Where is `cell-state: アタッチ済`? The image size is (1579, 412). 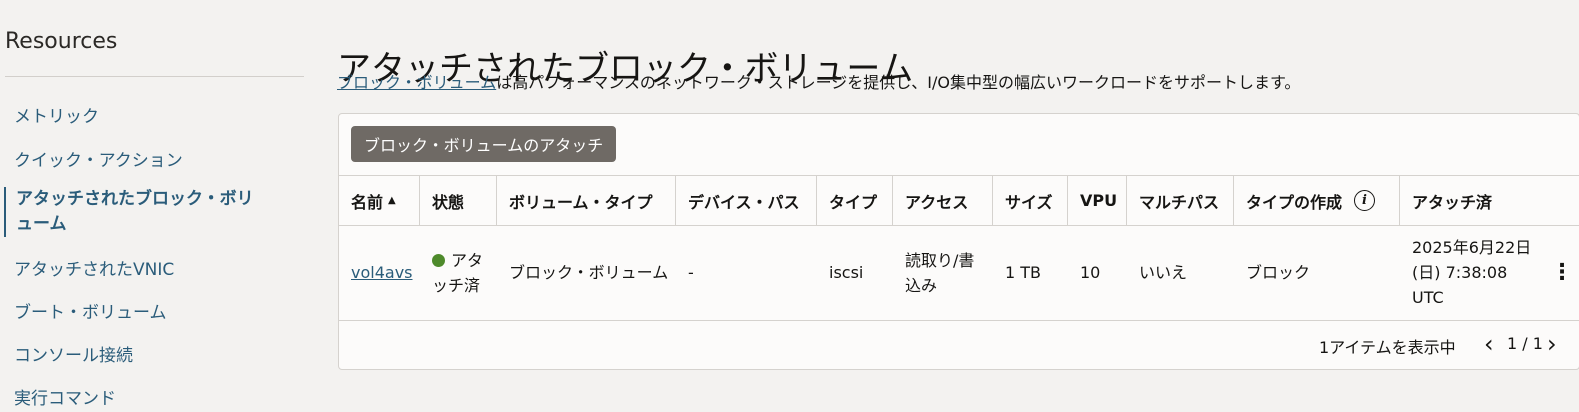
cell-state: アタッチ済 is located at coordinates (458, 272).